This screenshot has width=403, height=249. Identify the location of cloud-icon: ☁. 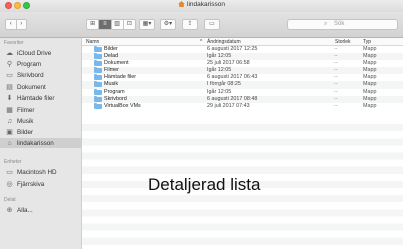
(9, 53).